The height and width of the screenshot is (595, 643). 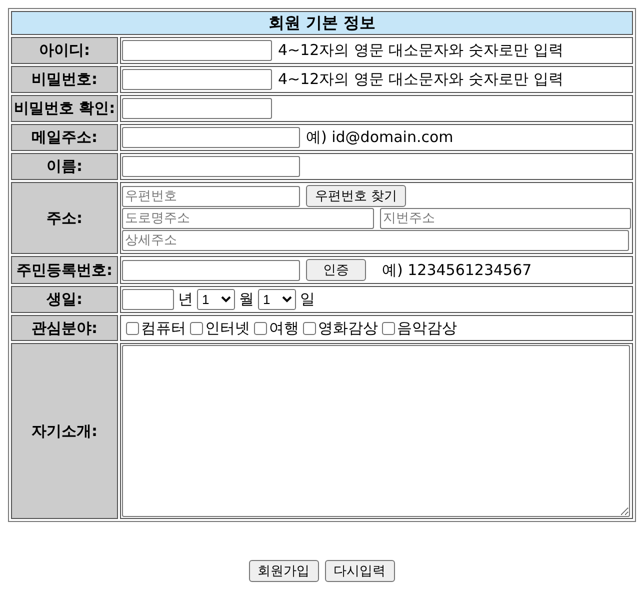 What do you see at coordinates (246, 299) in the screenshot?
I see `month-label: 월` at bounding box center [246, 299].